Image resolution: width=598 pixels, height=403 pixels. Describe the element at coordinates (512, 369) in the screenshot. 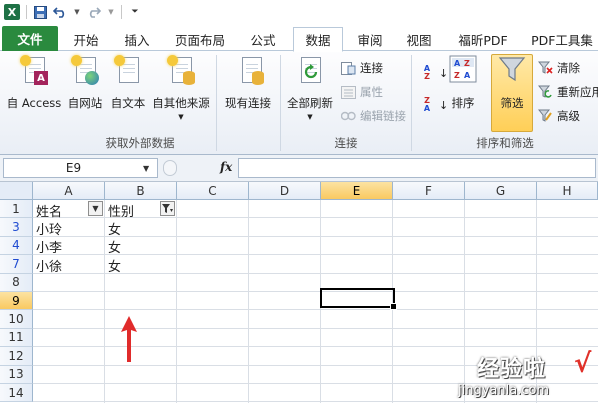

I see `watermark-title: 经验啦` at that location.